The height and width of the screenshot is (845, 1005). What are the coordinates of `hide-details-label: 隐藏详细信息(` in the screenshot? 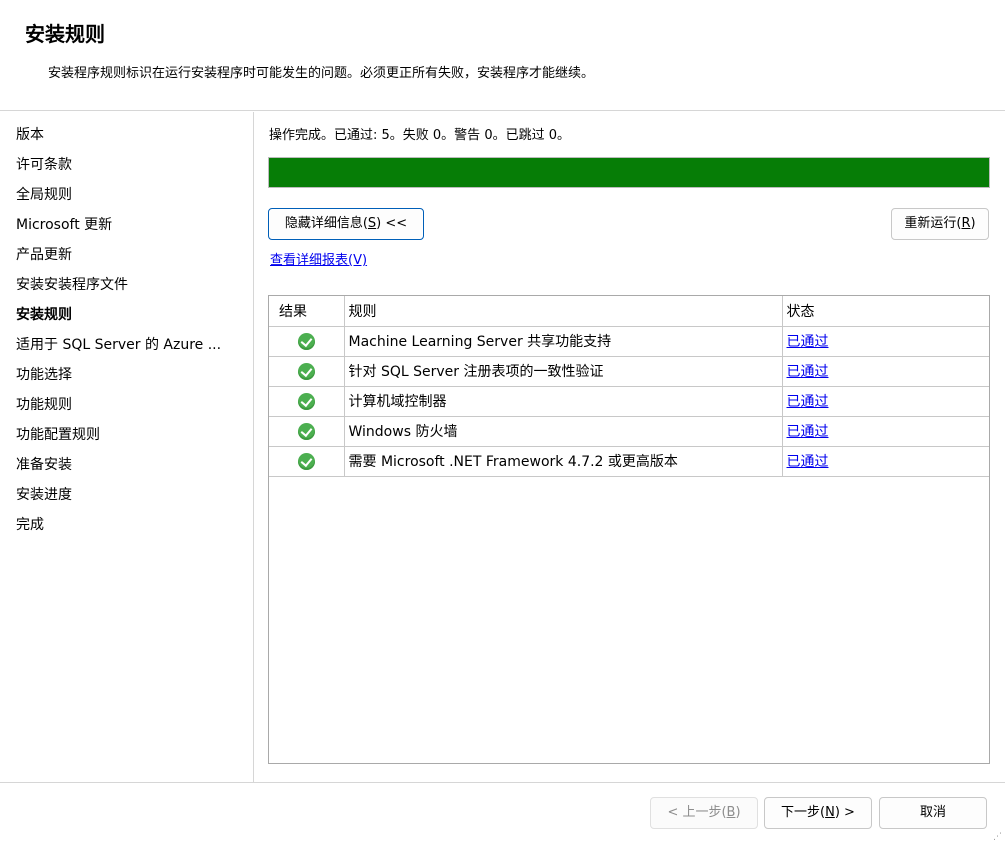 It's located at (326, 223).